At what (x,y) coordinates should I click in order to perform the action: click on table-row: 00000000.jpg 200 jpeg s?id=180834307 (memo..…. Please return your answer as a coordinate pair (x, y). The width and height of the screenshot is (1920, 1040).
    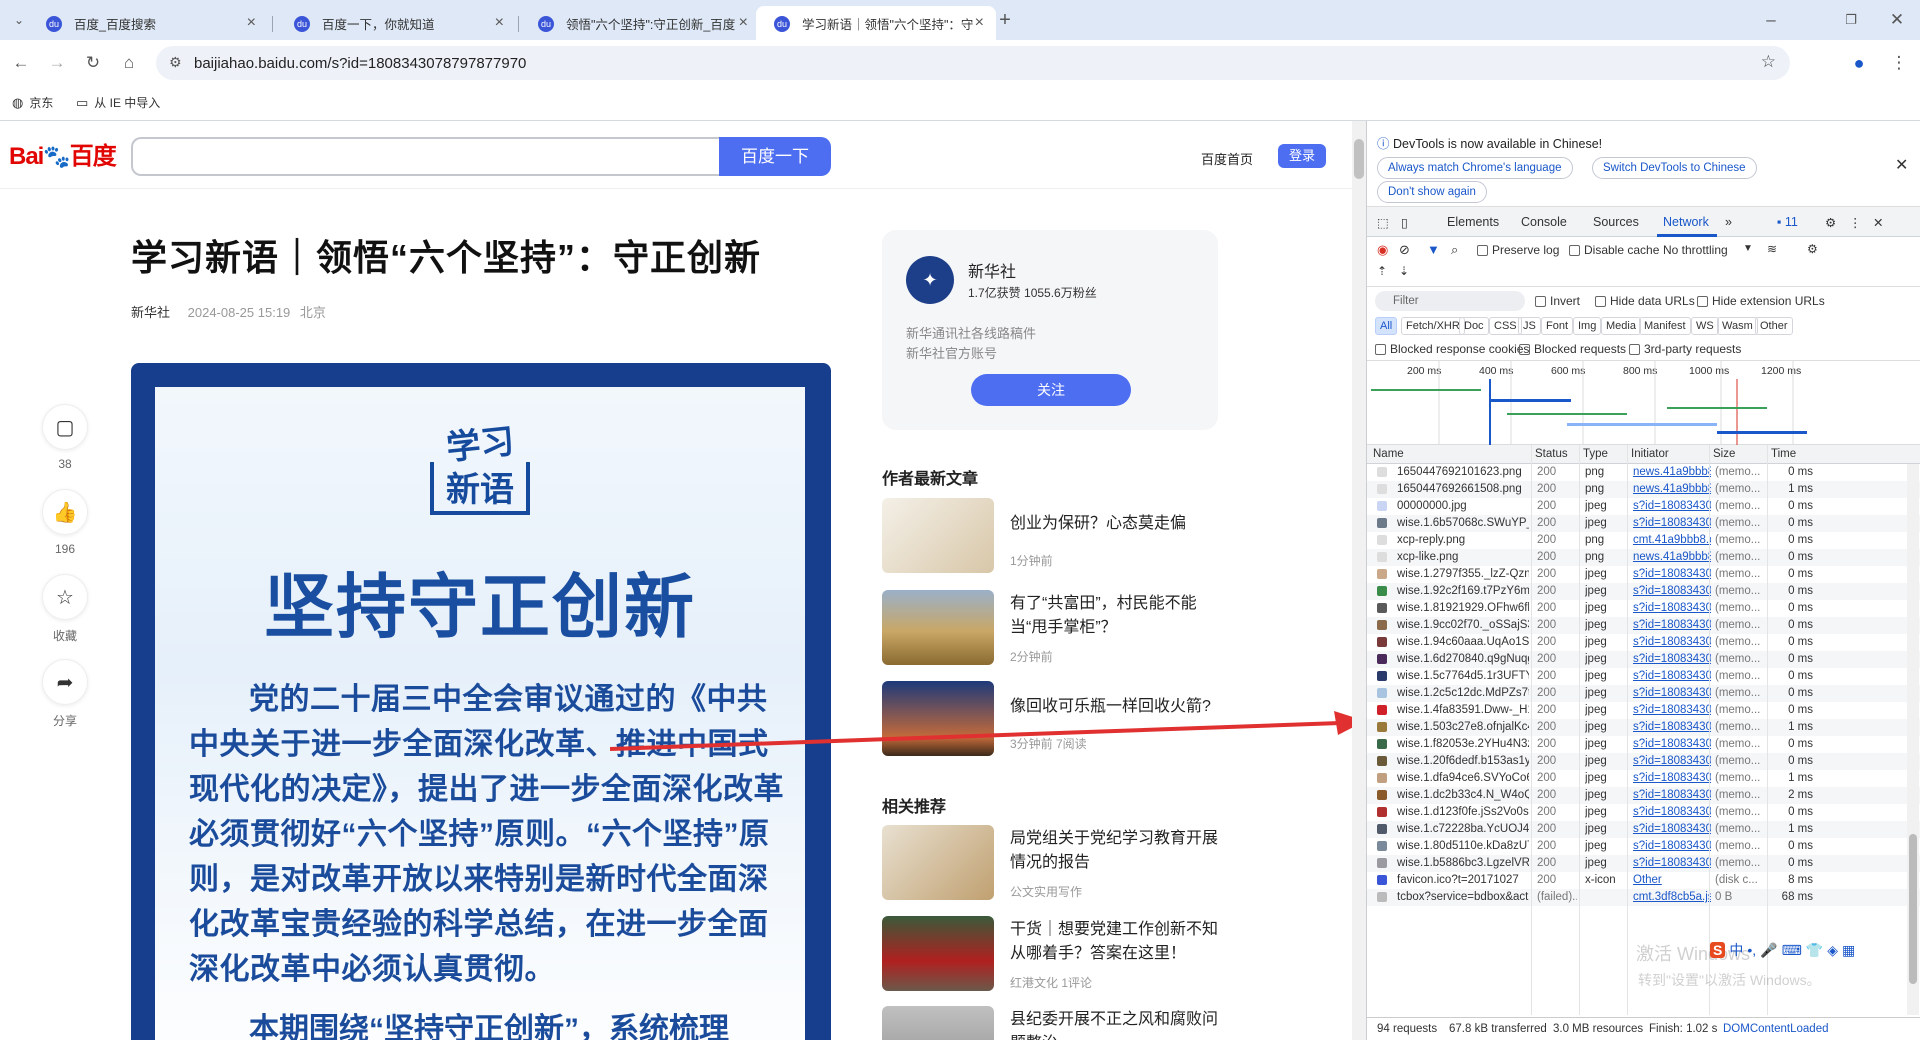
    Looking at the image, I should click on (1643, 506).